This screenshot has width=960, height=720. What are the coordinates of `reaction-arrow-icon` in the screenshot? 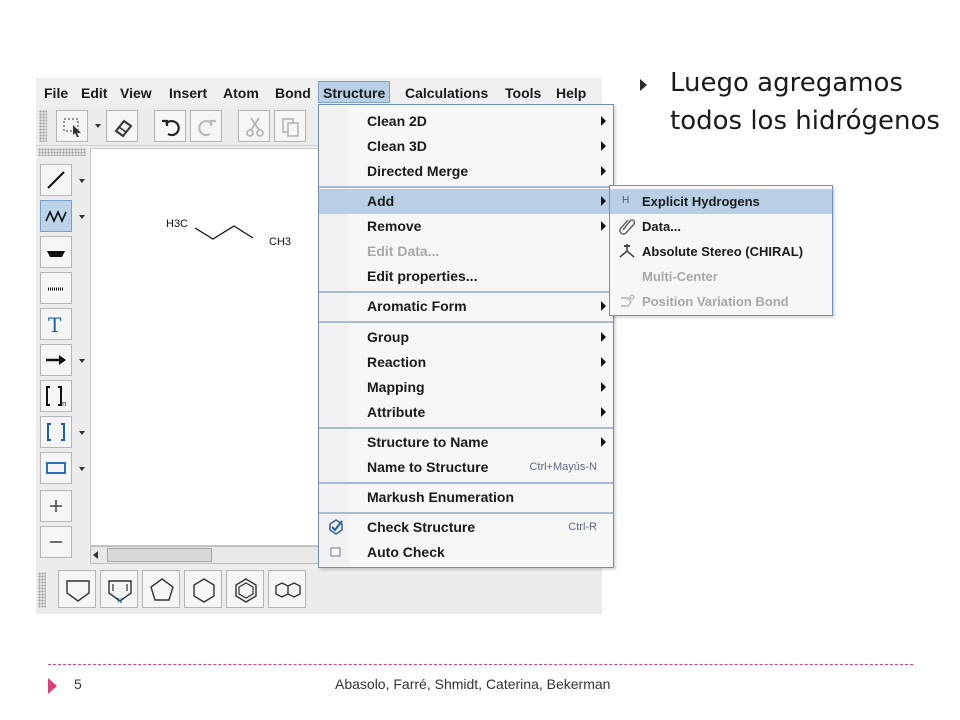 It's located at (56, 360).